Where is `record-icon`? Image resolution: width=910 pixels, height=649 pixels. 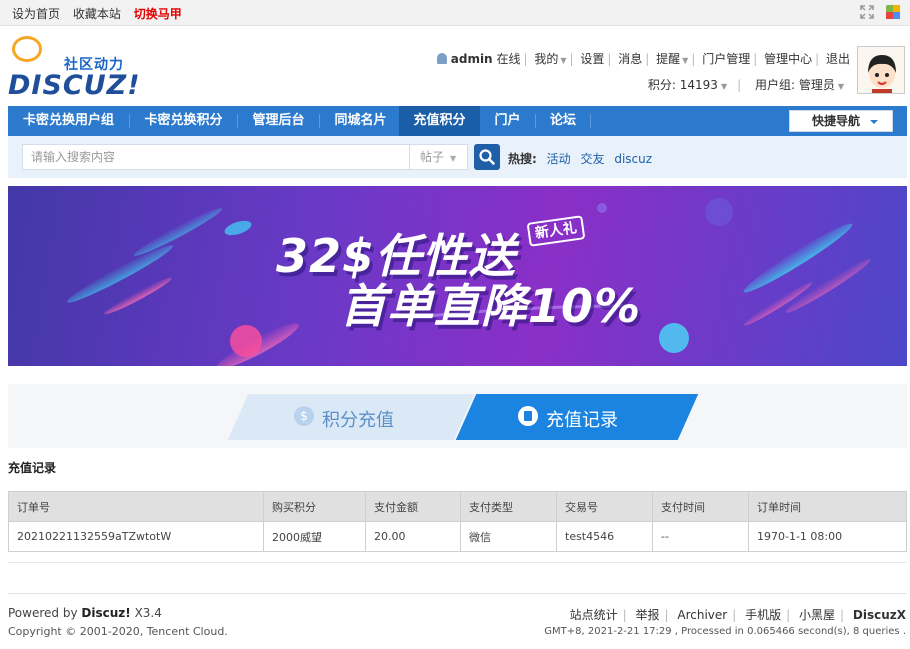 record-icon is located at coordinates (528, 416).